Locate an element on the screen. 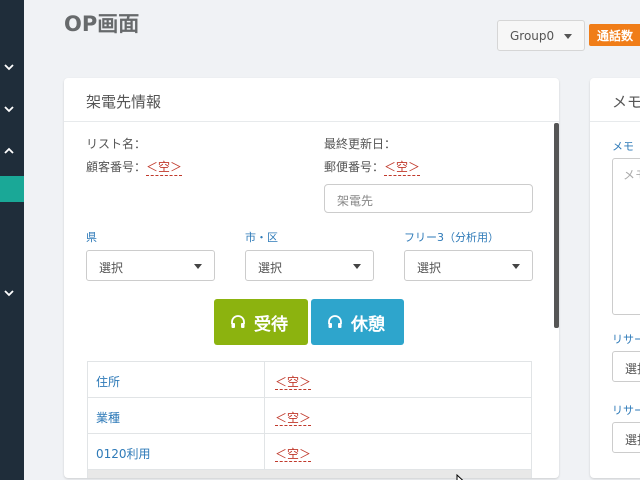  research1-label: リサーチ is located at coordinates (626, 339).